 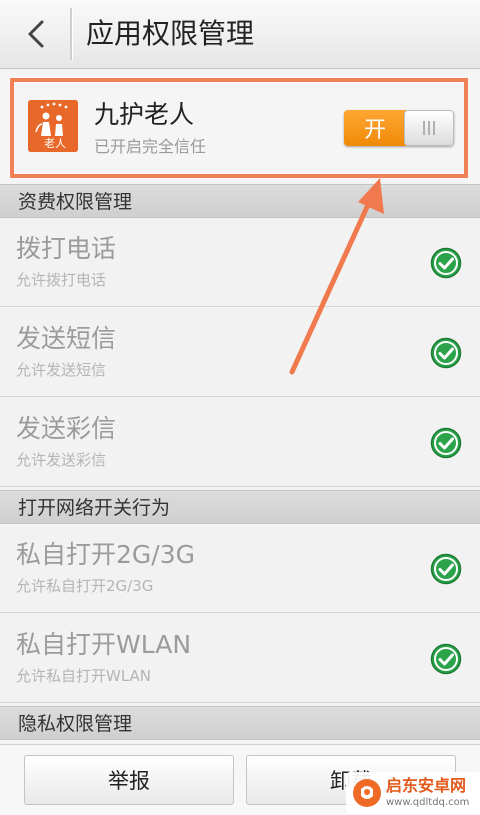 What do you see at coordinates (240, 201) in the screenshot?
I see `section-header-billing: 资费权限管理` at bounding box center [240, 201].